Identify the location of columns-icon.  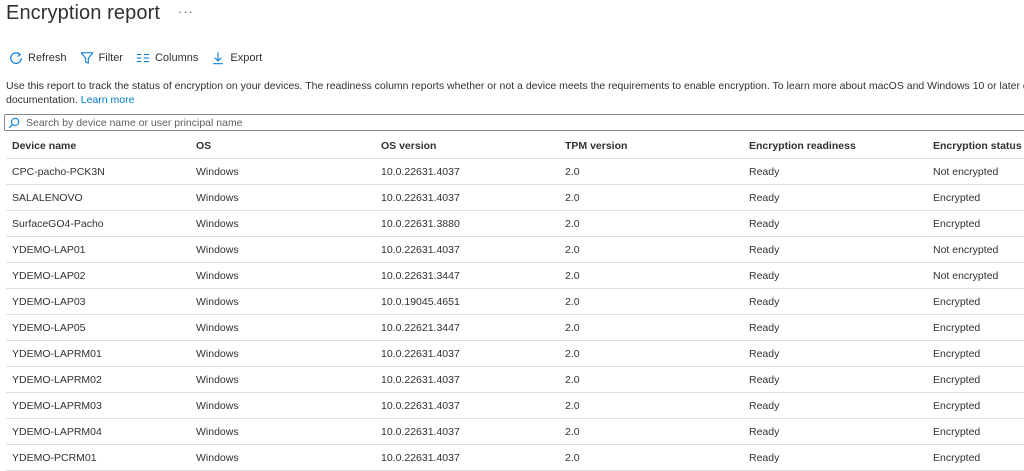
(143, 58).